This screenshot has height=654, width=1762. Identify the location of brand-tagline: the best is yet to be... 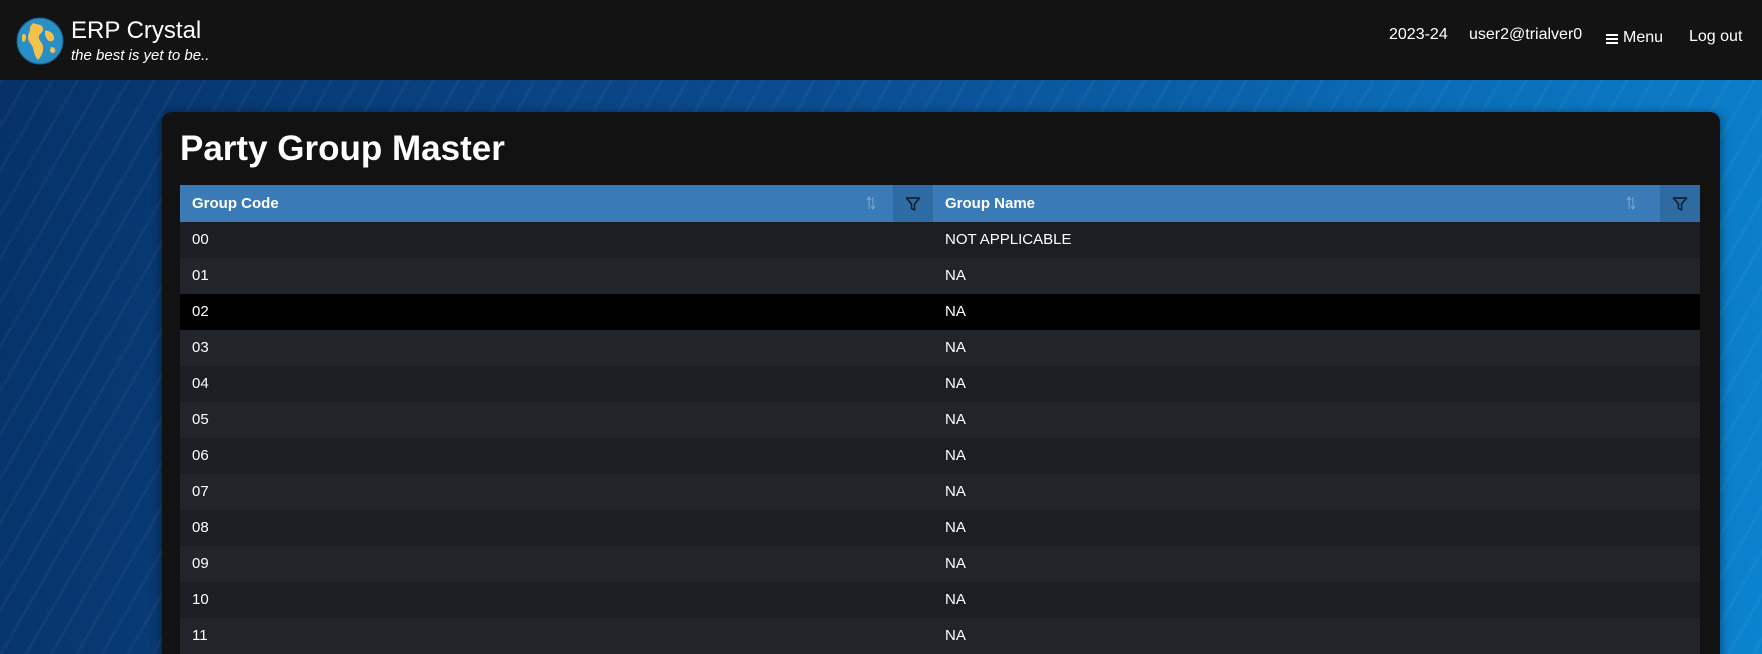
(140, 55).